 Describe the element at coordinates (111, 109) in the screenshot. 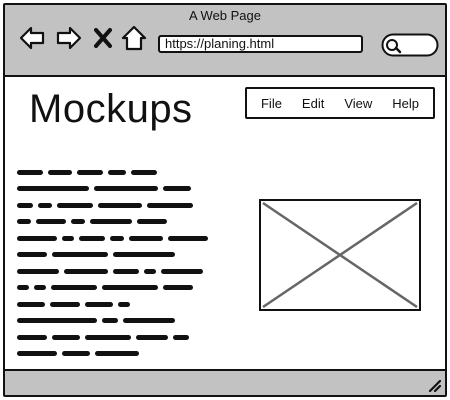

I see `page-title: Mockups` at that location.